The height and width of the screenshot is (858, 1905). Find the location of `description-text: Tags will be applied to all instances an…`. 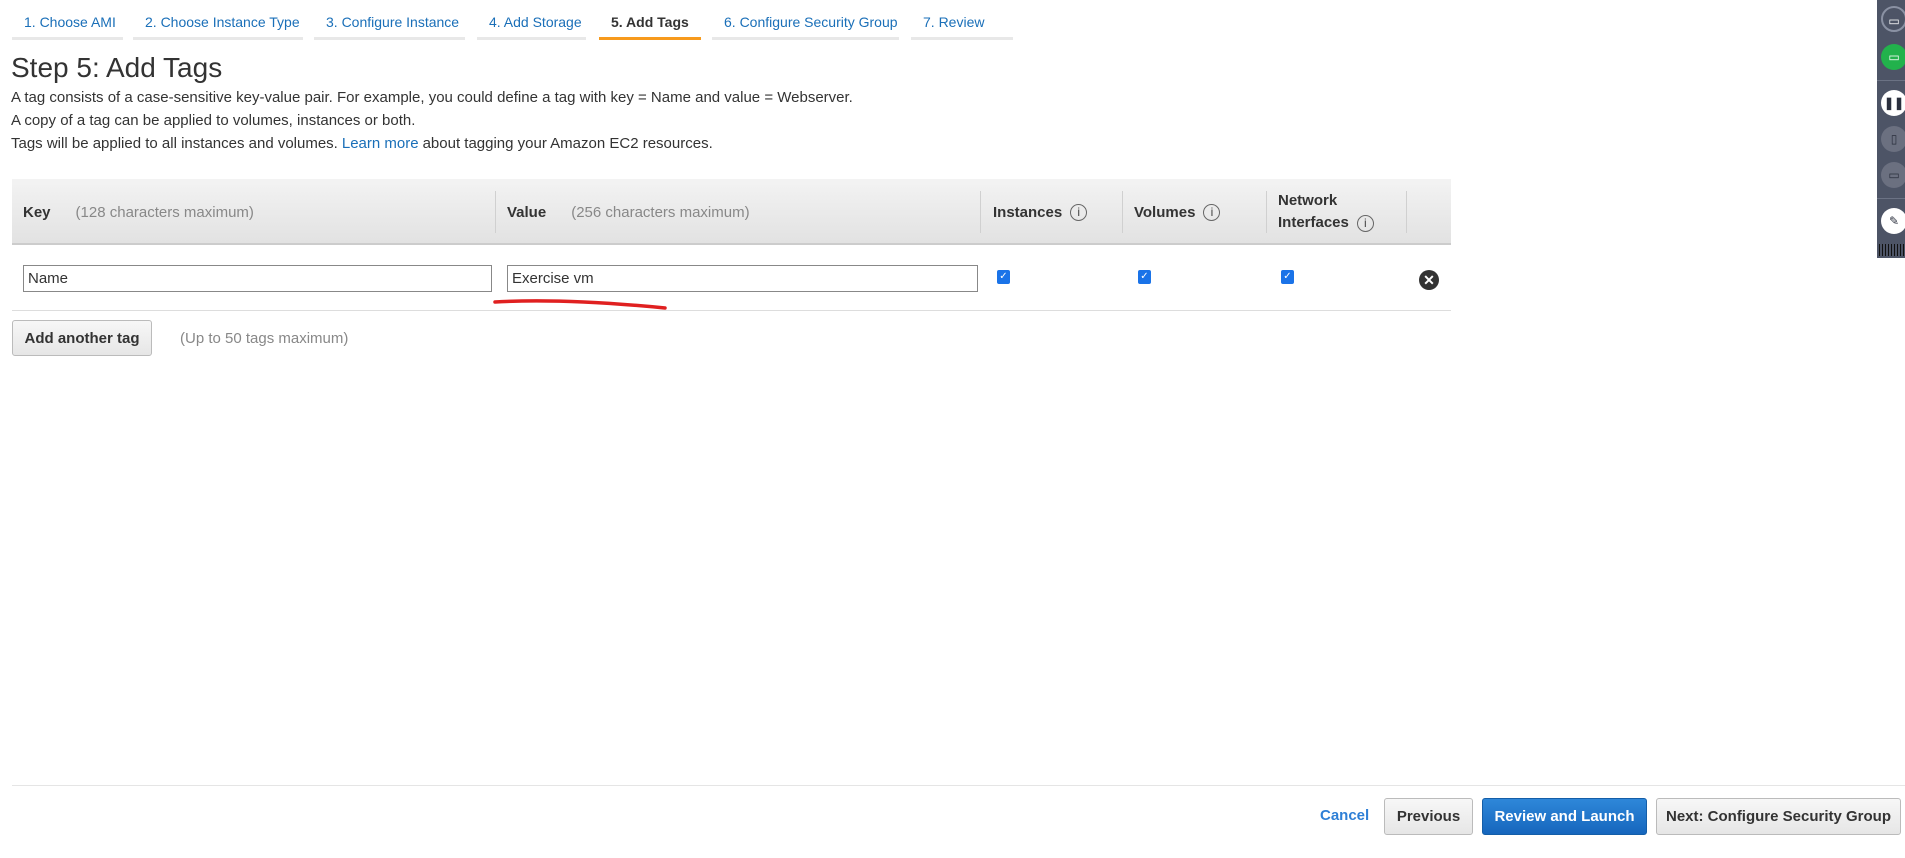

description-text: Tags will be applied to all instances an… is located at coordinates (174, 143).